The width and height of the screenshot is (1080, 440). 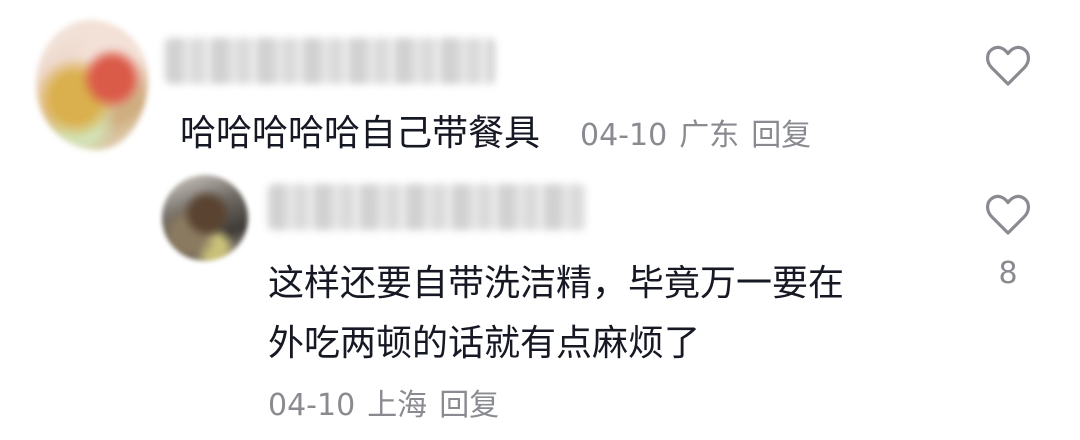 I want to click on comment-date: 04-10, so click(x=624, y=135).